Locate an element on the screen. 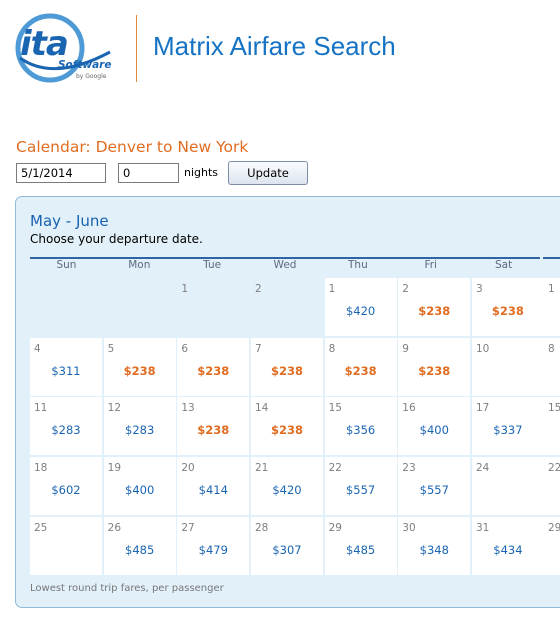  calendar-day-cell: 6 $238 is located at coordinates (213, 366).